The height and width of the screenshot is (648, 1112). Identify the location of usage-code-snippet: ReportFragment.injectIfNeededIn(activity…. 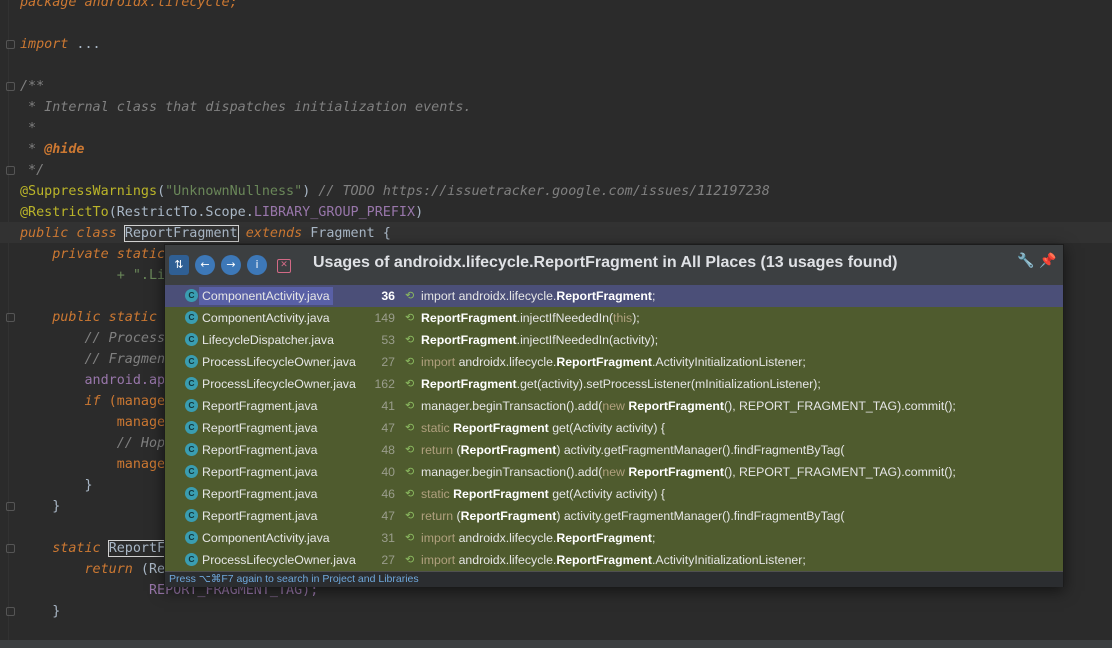
(539, 340).